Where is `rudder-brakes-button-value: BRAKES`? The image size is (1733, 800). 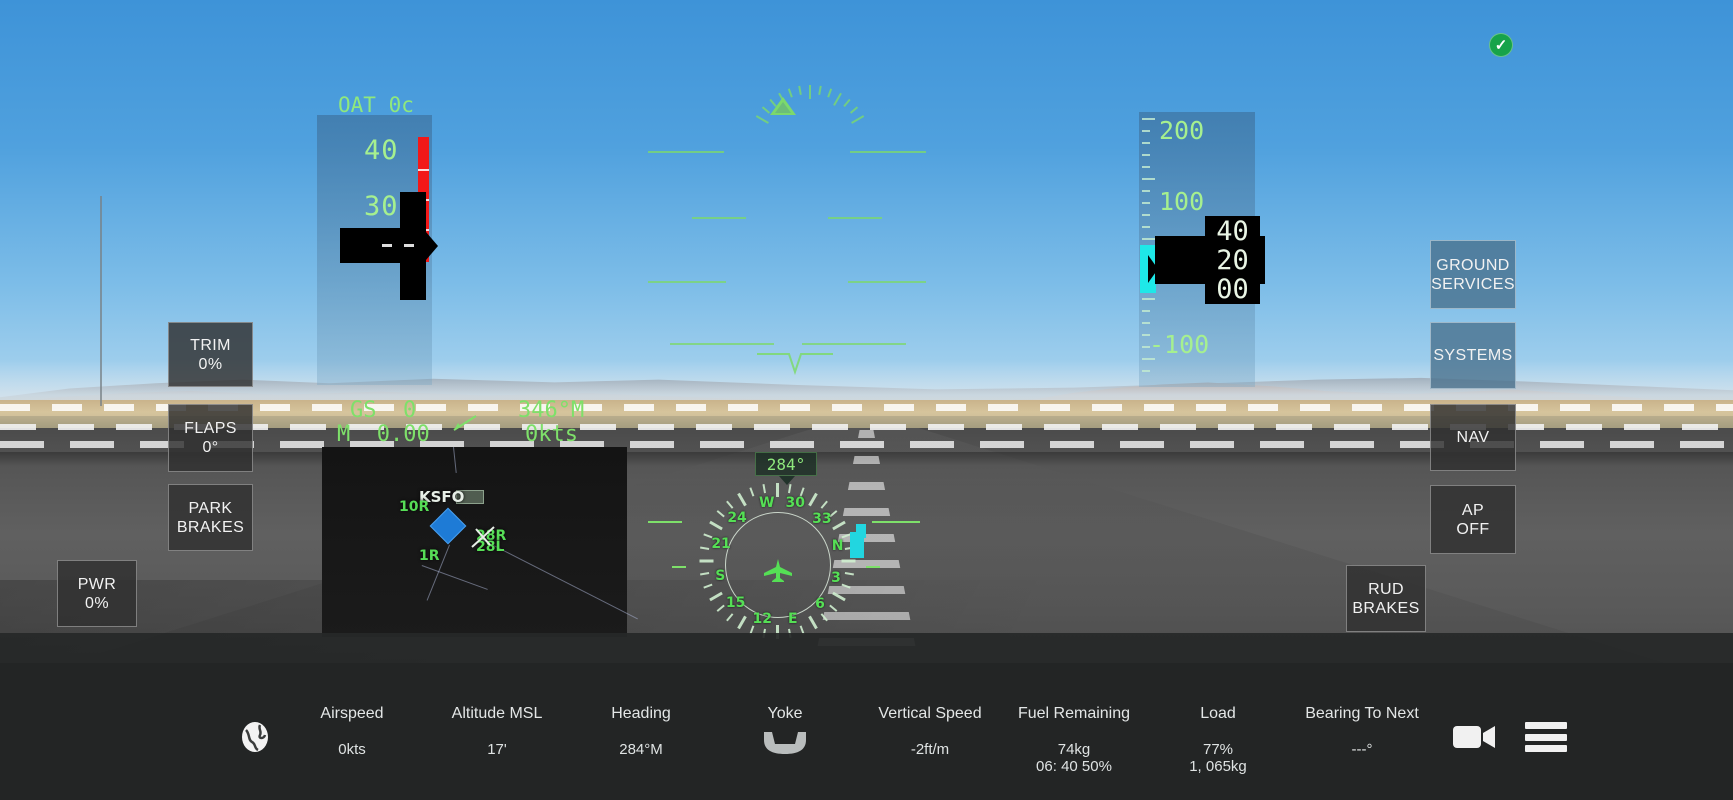
rudder-brakes-button-value: BRAKES is located at coordinates (1386, 608).